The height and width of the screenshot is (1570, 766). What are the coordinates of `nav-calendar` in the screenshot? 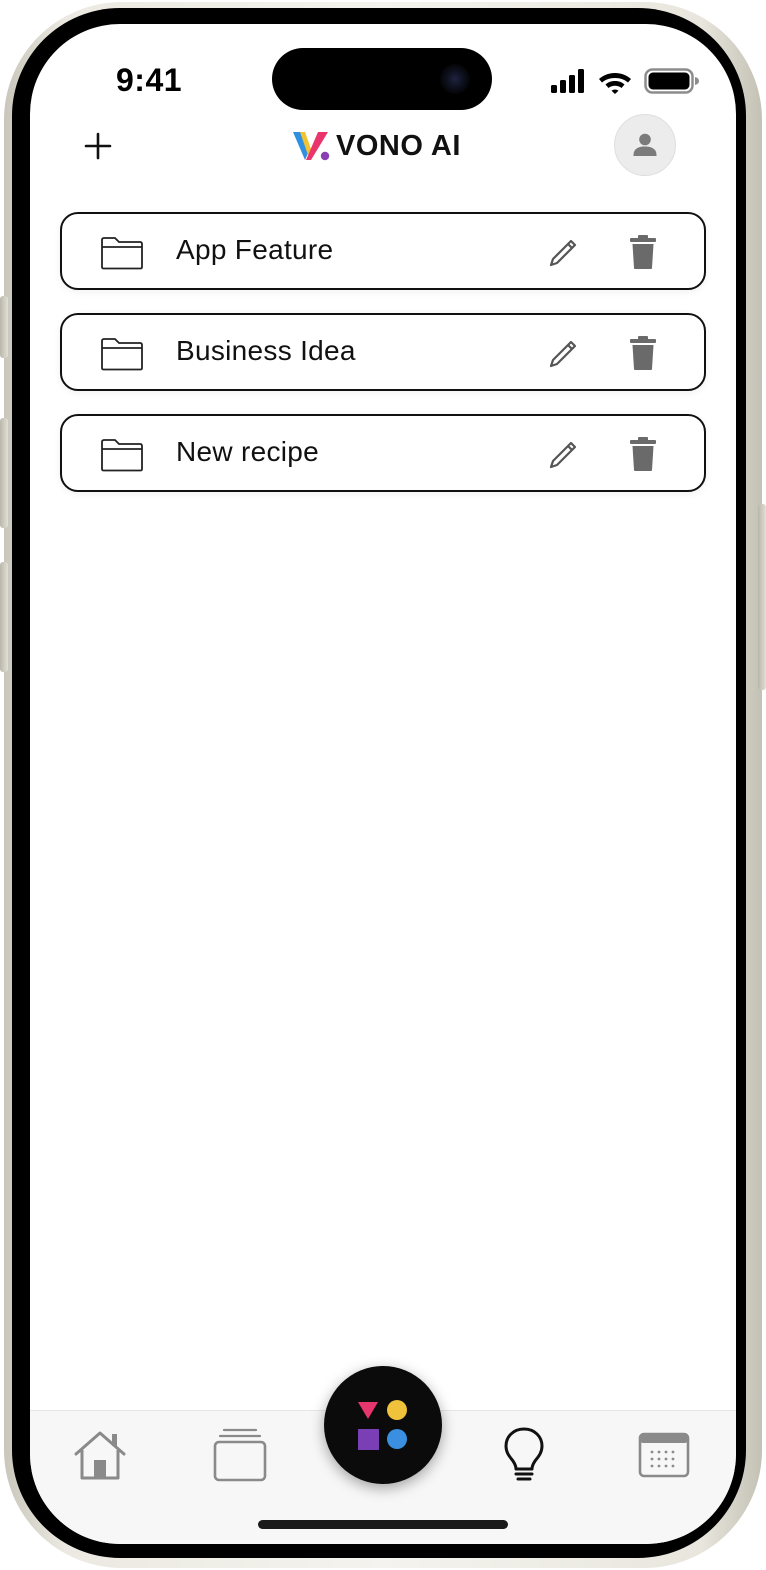 It's located at (664, 1455).